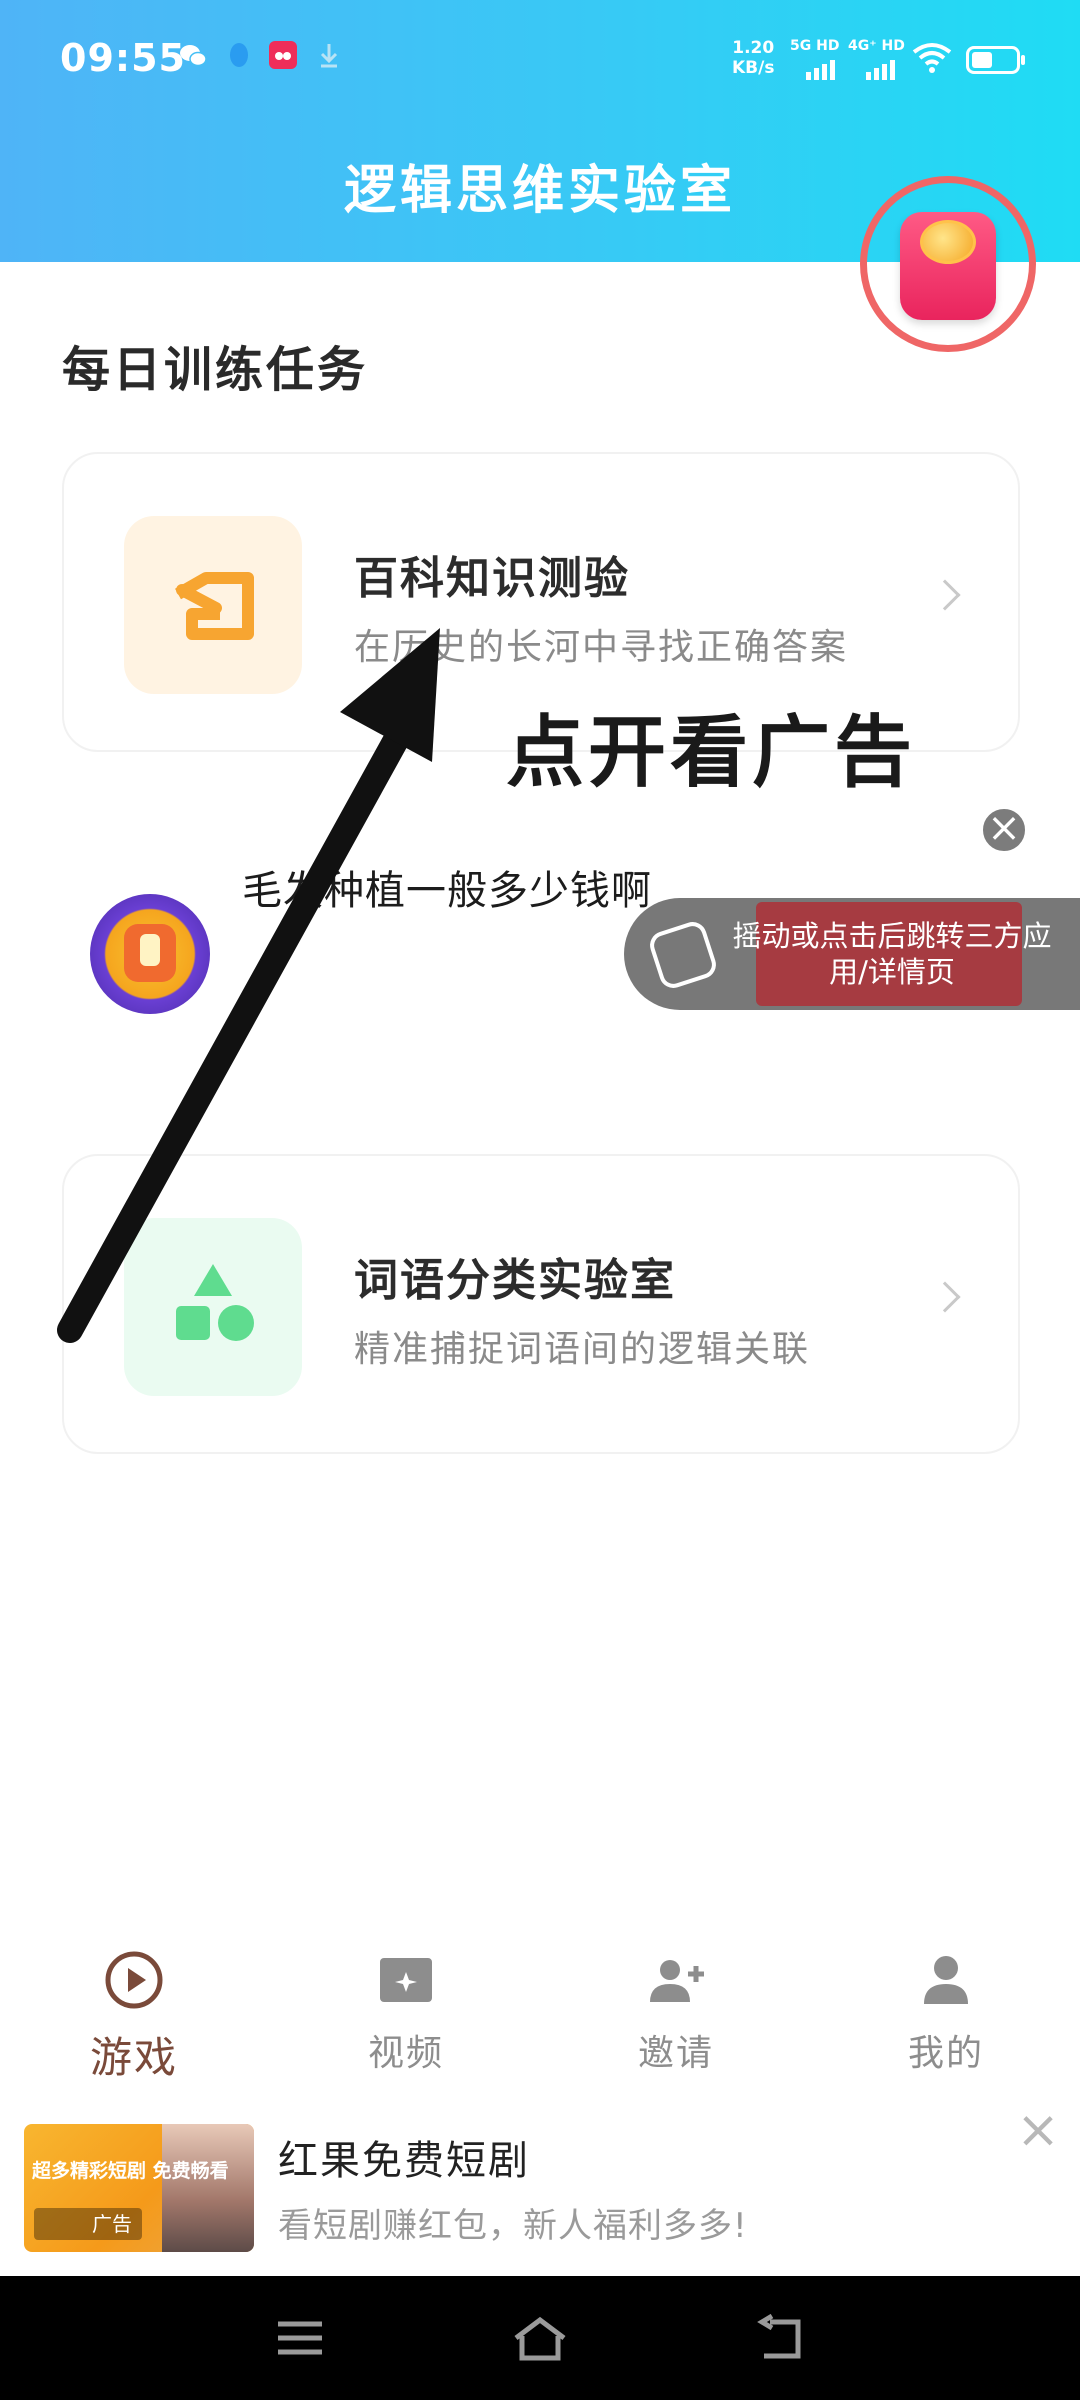 The height and width of the screenshot is (2400, 1080). I want to click on tab-game: 游戏, so click(134, 2017).